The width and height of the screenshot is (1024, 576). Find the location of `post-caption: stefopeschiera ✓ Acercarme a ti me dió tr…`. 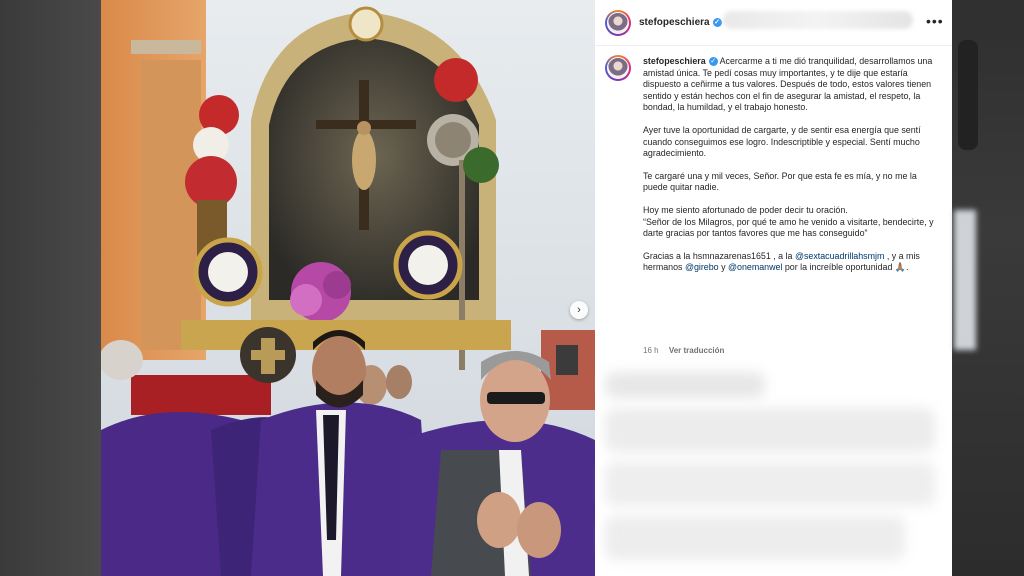

post-caption: stefopeschiera ✓ Acercarme a ti me dió tr… is located at coordinates (789, 170).